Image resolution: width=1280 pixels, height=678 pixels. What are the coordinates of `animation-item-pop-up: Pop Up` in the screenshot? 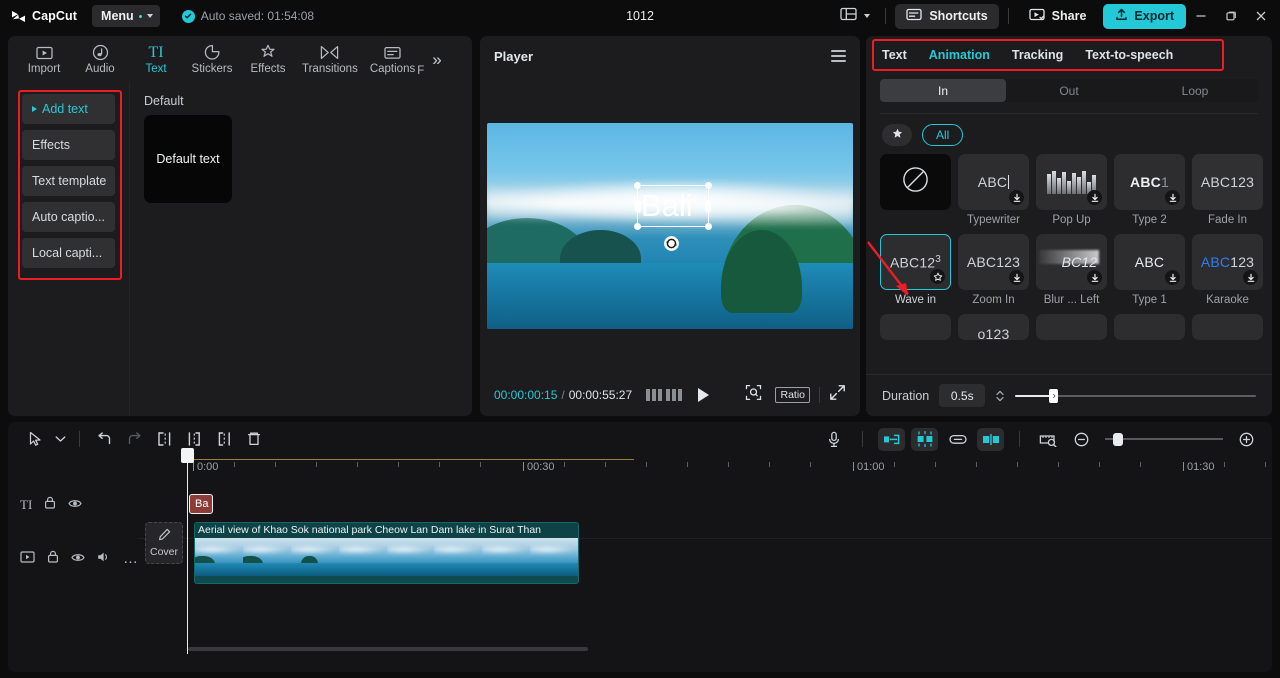 It's located at (1071, 190).